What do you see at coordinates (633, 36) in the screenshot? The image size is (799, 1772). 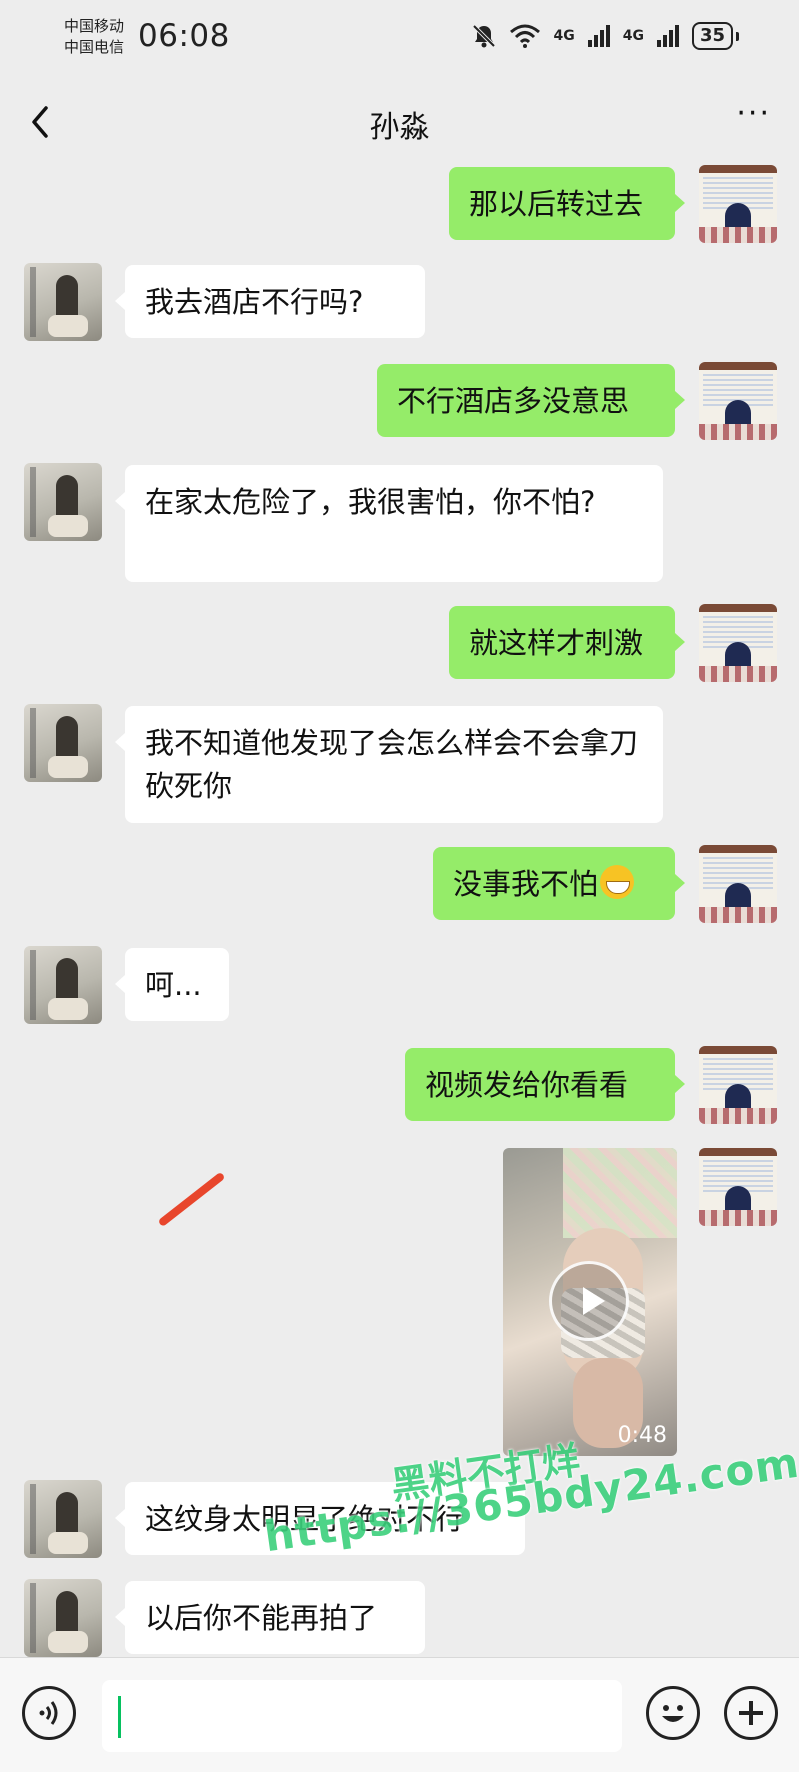 I see `network-type-2: 4G` at bounding box center [633, 36].